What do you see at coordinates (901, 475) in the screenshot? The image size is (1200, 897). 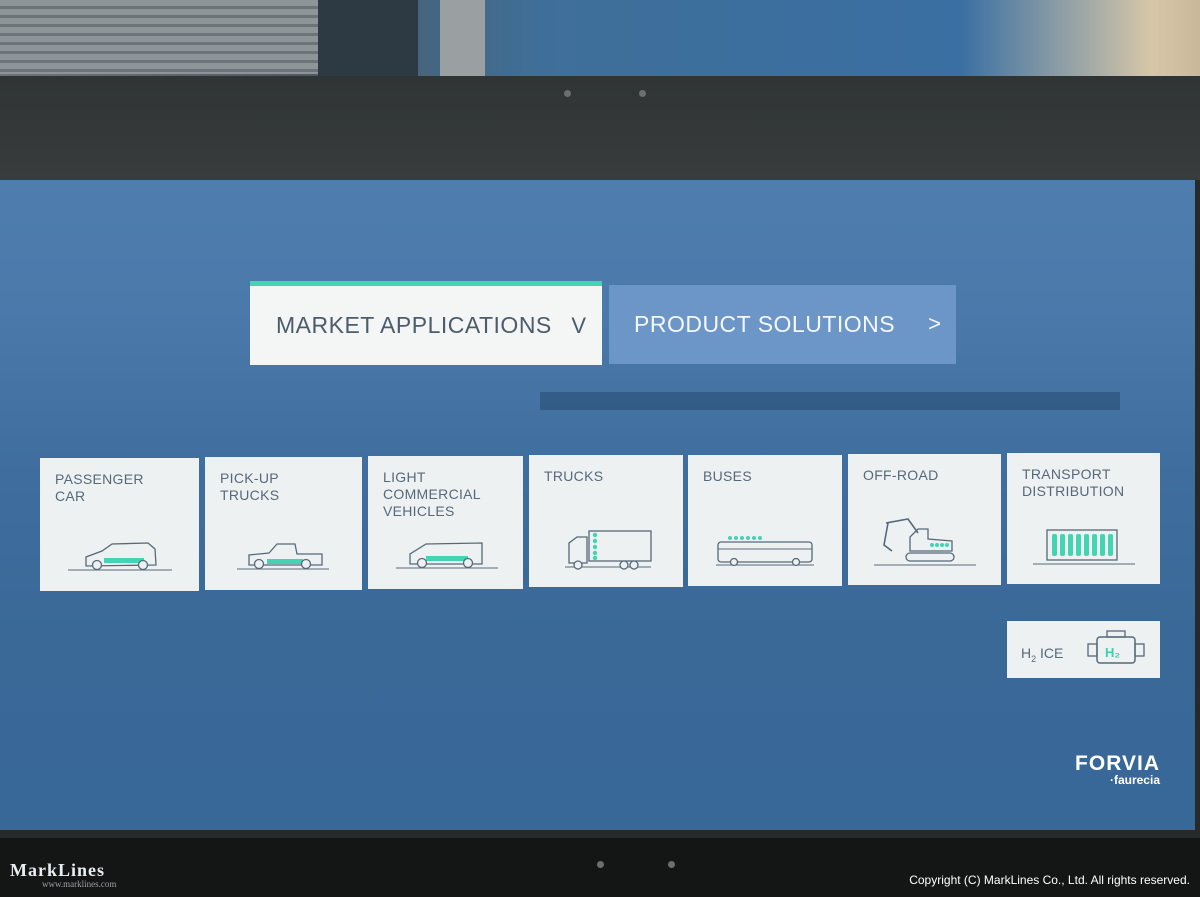 I see `tile-label: OFF-ROAD` at bounding box center [901, 475].